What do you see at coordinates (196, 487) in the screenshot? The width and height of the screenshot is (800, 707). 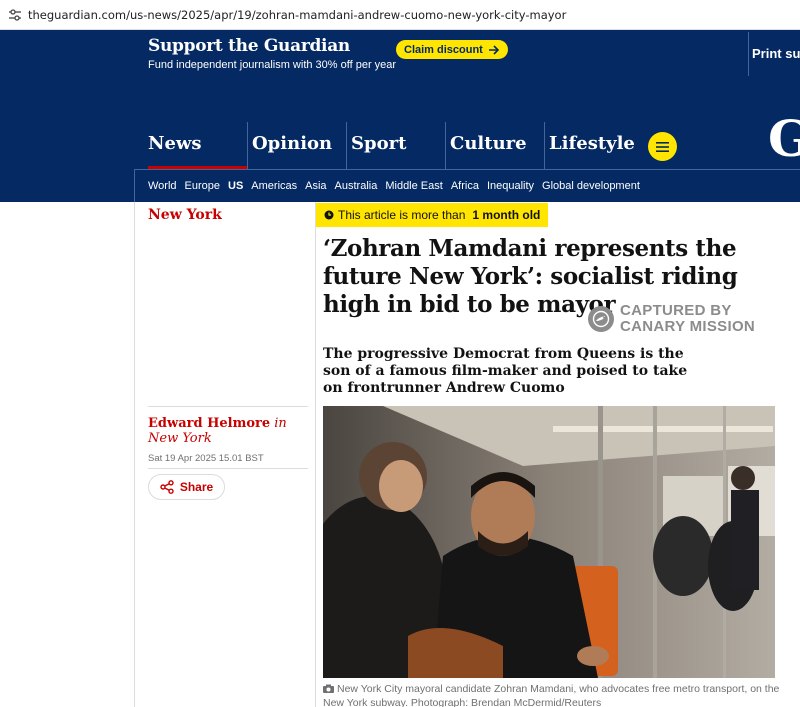 I see `share-label: Share` at bounding box center [196, 487].